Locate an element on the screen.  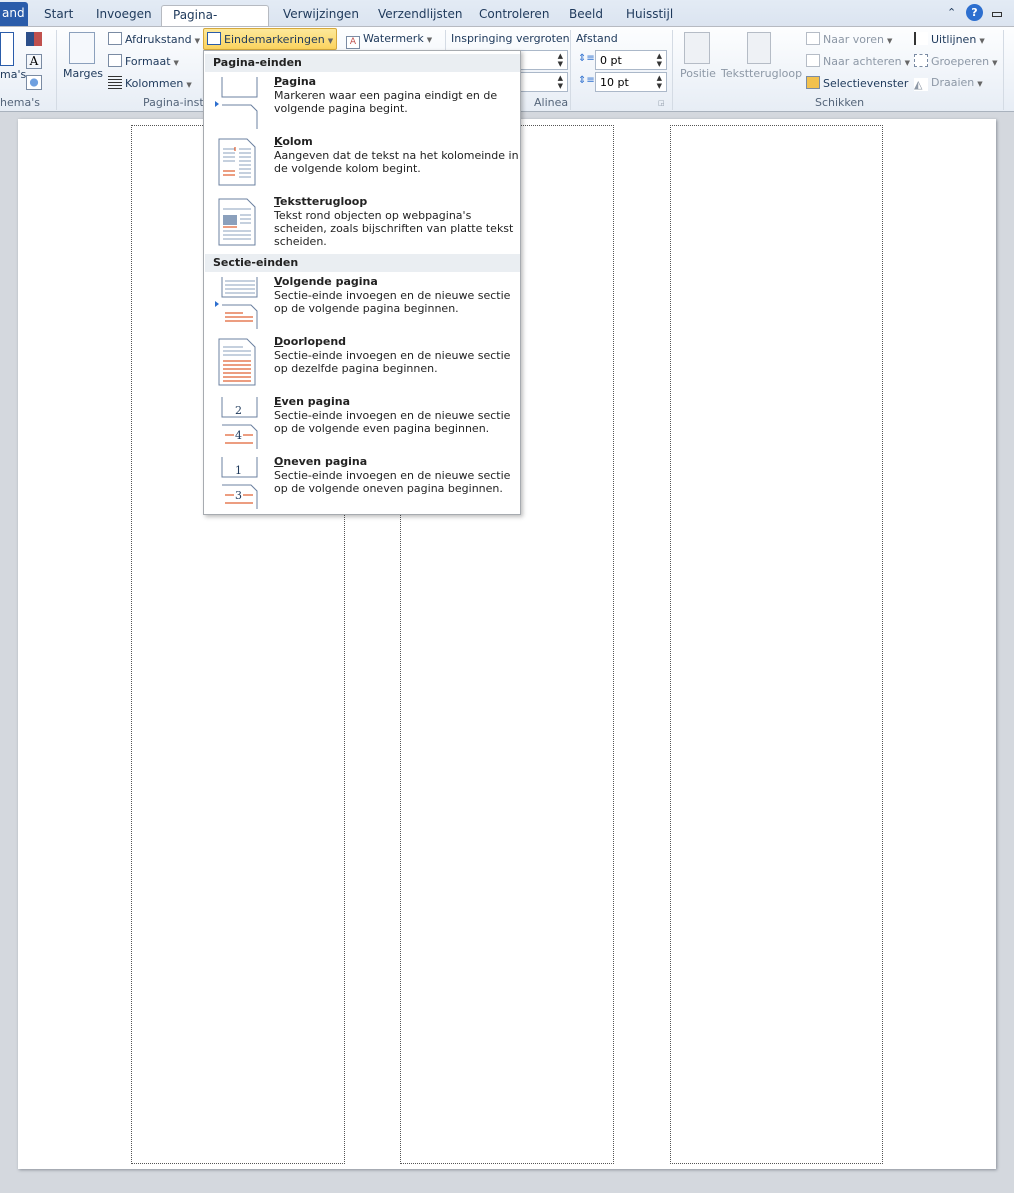
send-backward-icon is located at coordinates (813, 60).